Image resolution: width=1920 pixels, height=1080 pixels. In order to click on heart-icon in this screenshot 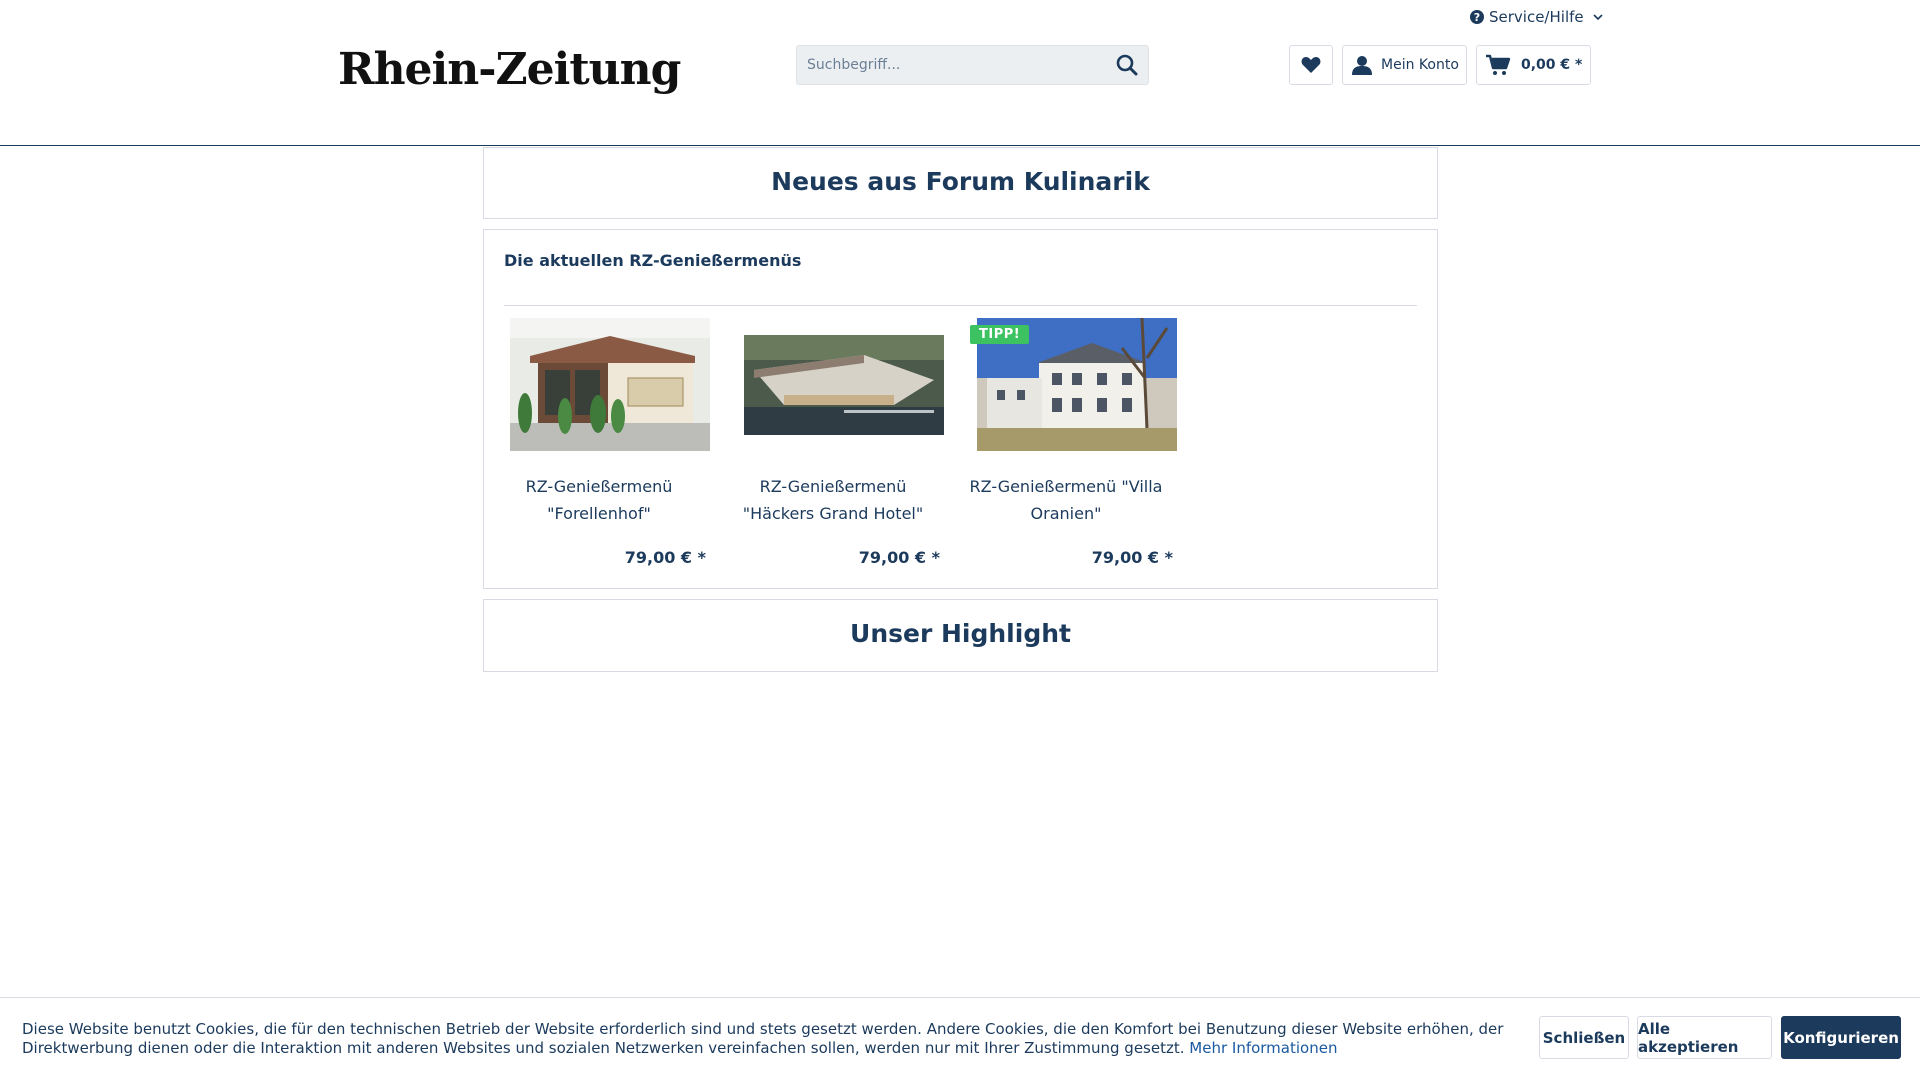, I will do `click(1311, 65)`.